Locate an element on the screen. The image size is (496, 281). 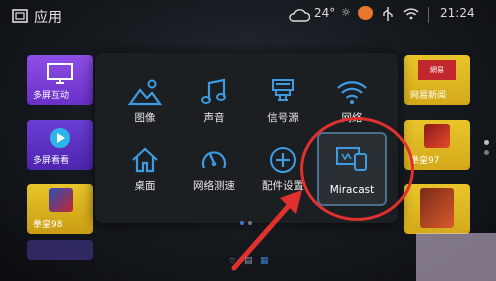
tile-label: 拳皇97 is located at coordinates (425, 161).